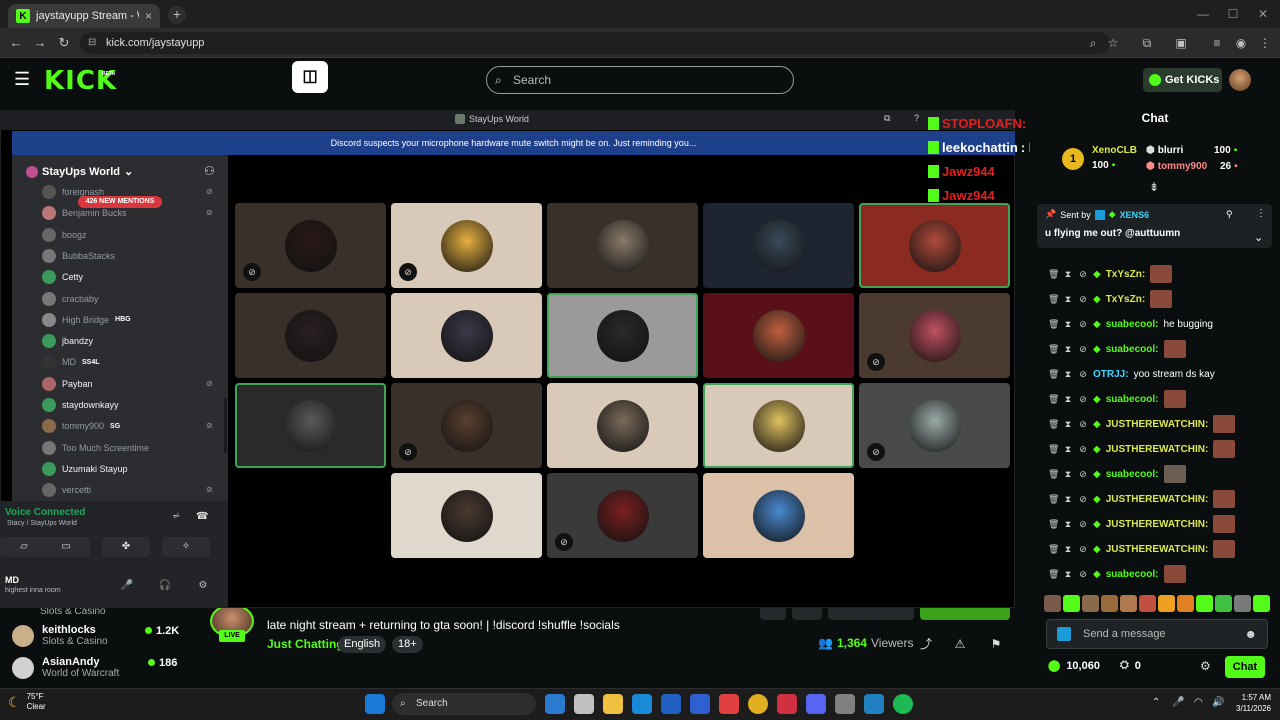  What do you see at coordinates (1205, 666) in the screenshot?
I see `chat-settings-icon: ⚙` at bounding box center [1205, 666].